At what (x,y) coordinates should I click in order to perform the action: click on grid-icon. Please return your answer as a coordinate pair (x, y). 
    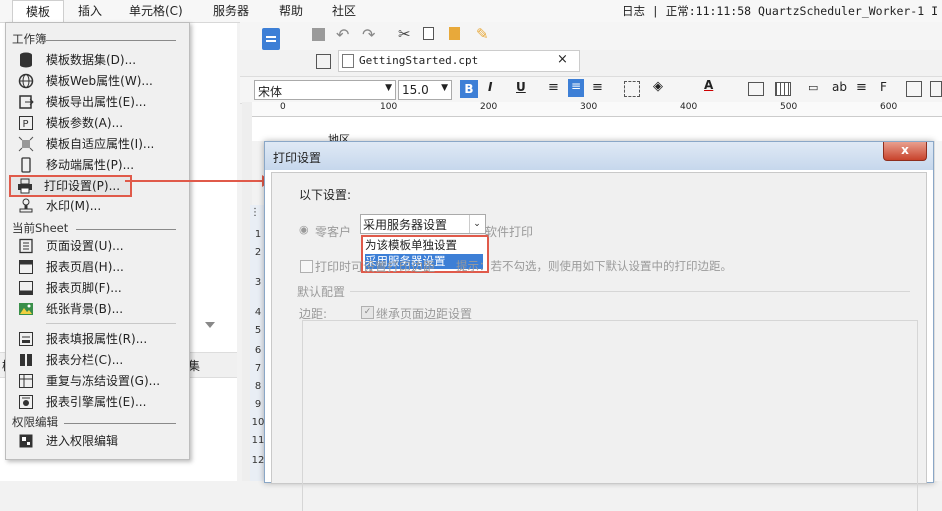
    Looking at the image, I should click on (323, 61).